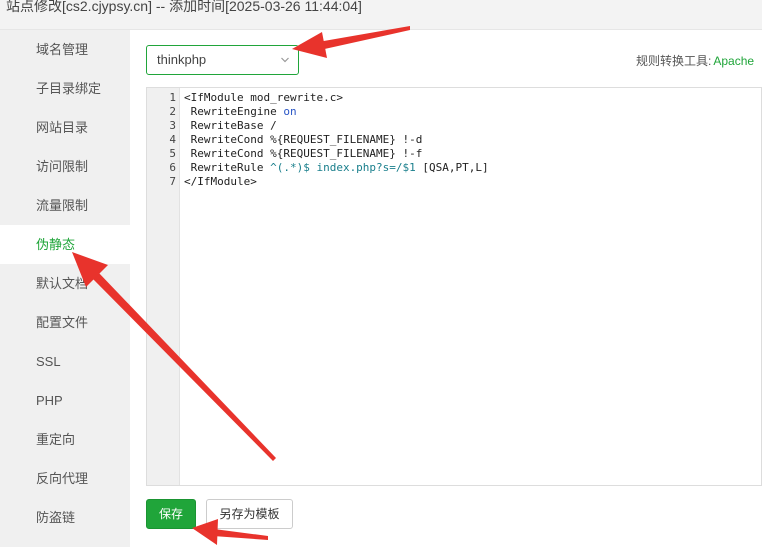 The height and width of the screenshot is (547, 762). I want to click on line-number: 7, so click(172, 181).